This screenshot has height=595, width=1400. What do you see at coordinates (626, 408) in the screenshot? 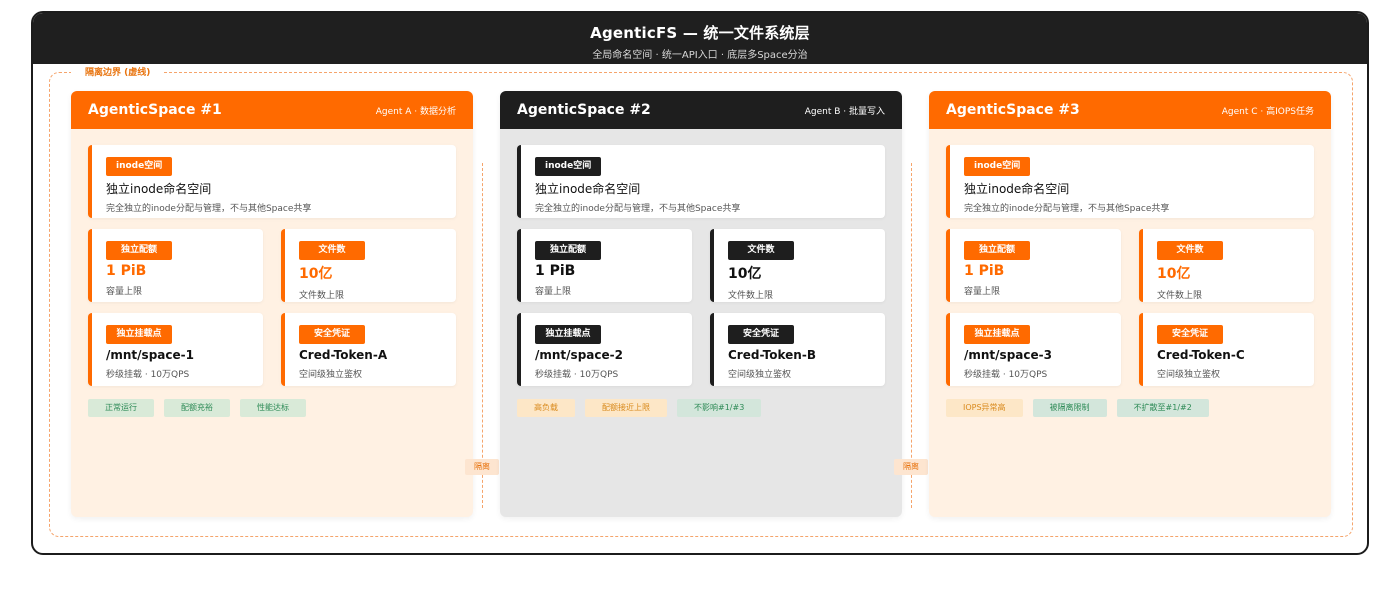
I see `status-badge: 配额接近上限` at bounding box center [626, 408].